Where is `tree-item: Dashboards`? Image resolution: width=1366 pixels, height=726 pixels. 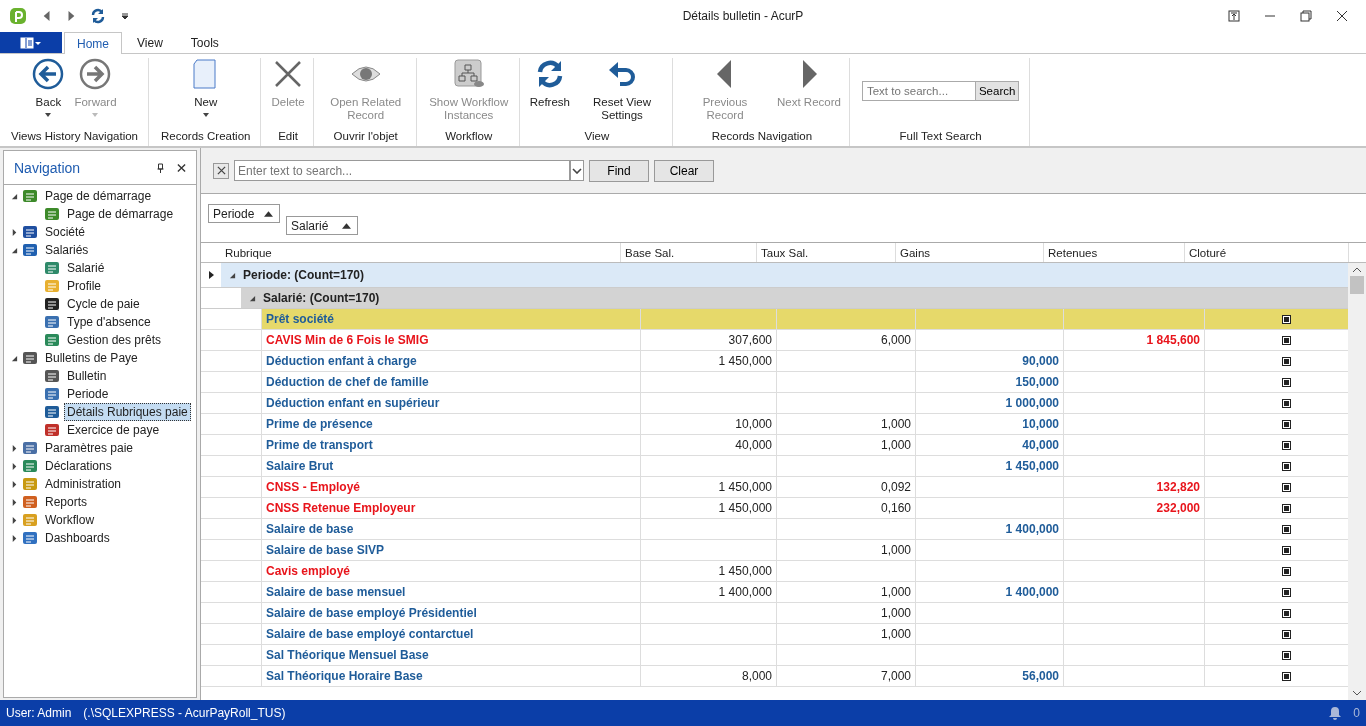 tree-item: Dashboards is located at coordinates (77, 538).